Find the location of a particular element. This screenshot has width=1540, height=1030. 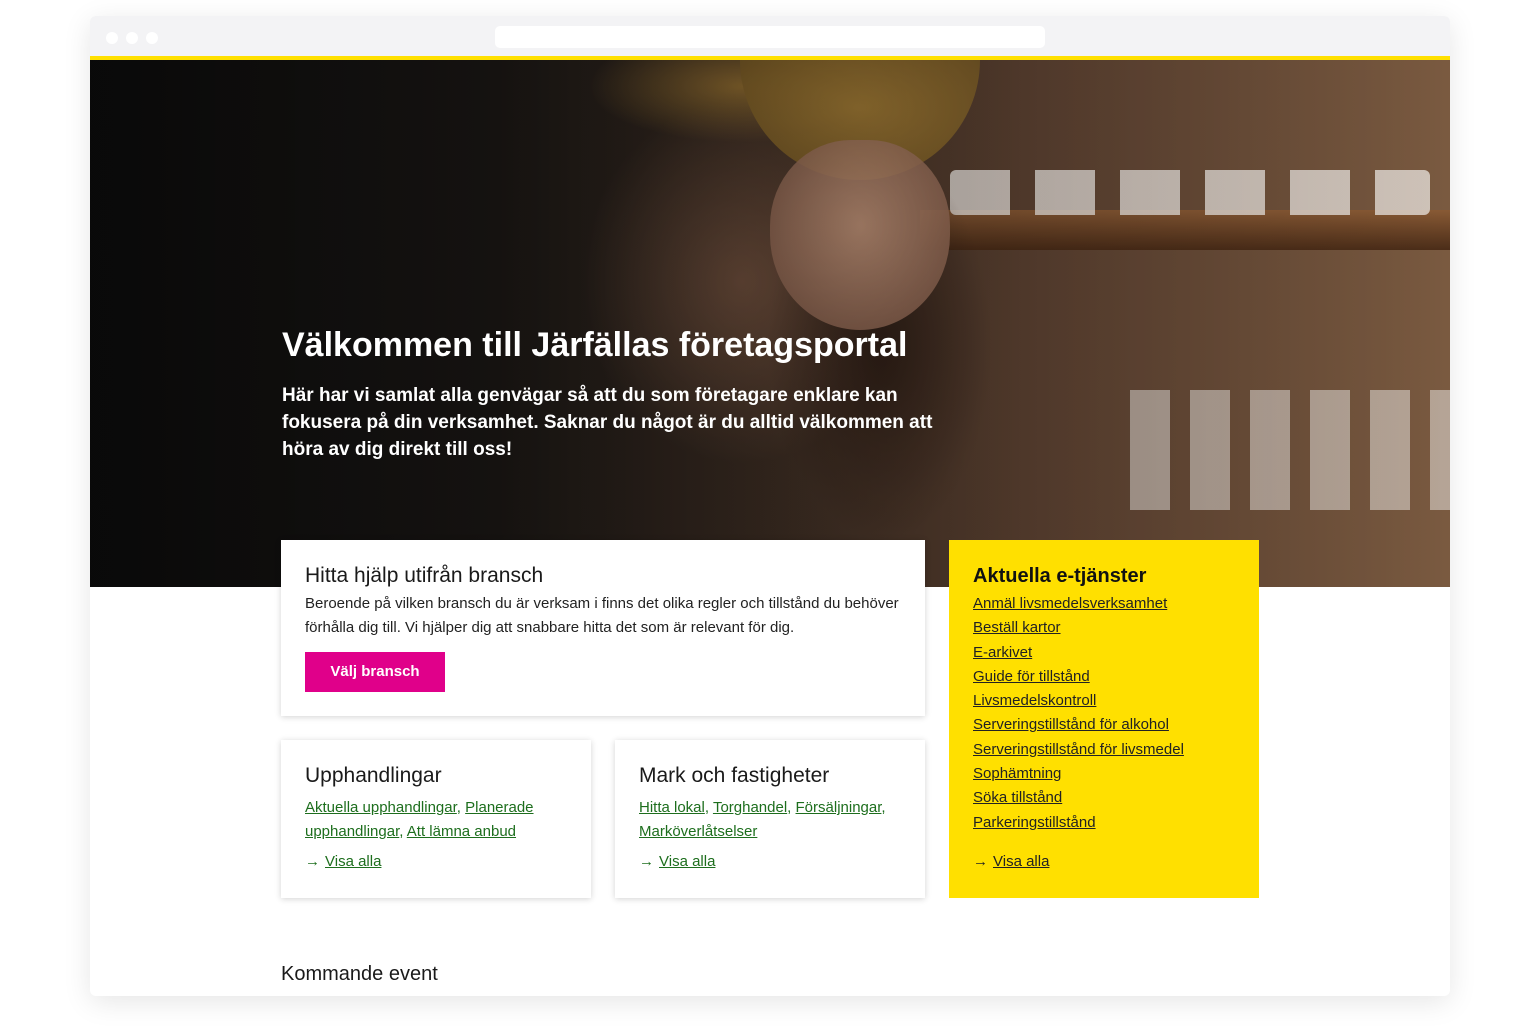

link-markoverlatselser: Marköverlåtselser is located at coordinates (698, 831).